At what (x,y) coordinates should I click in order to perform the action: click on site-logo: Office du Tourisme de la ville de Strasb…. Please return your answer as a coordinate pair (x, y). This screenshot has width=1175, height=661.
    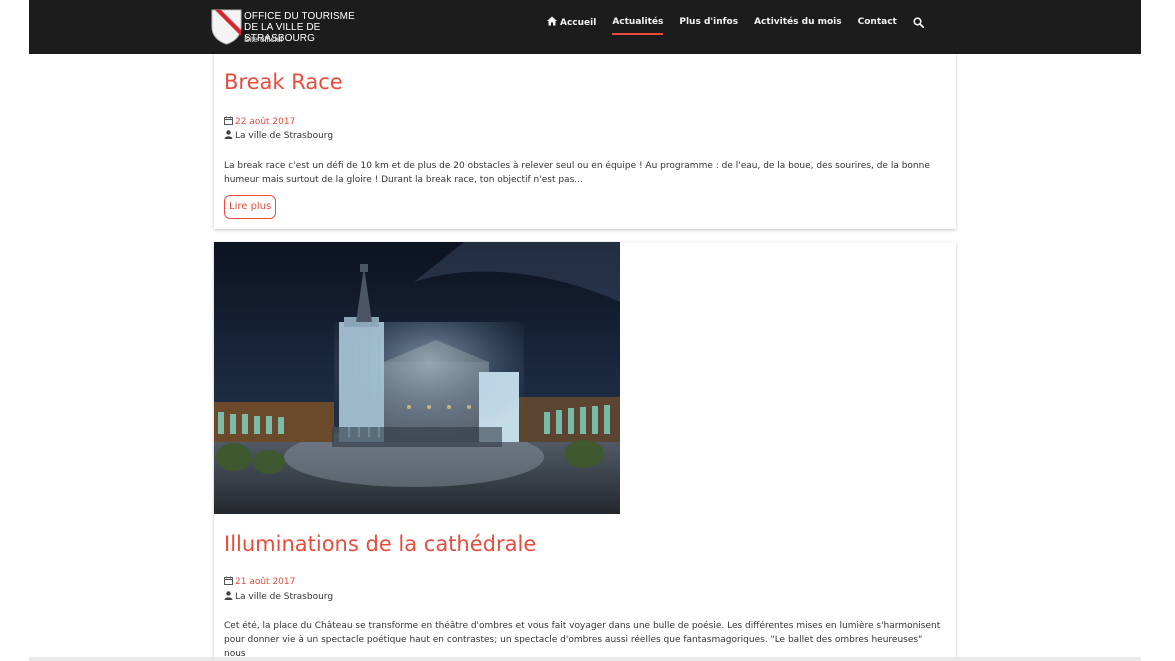
    Looking at the image, I should click on (301, 28).